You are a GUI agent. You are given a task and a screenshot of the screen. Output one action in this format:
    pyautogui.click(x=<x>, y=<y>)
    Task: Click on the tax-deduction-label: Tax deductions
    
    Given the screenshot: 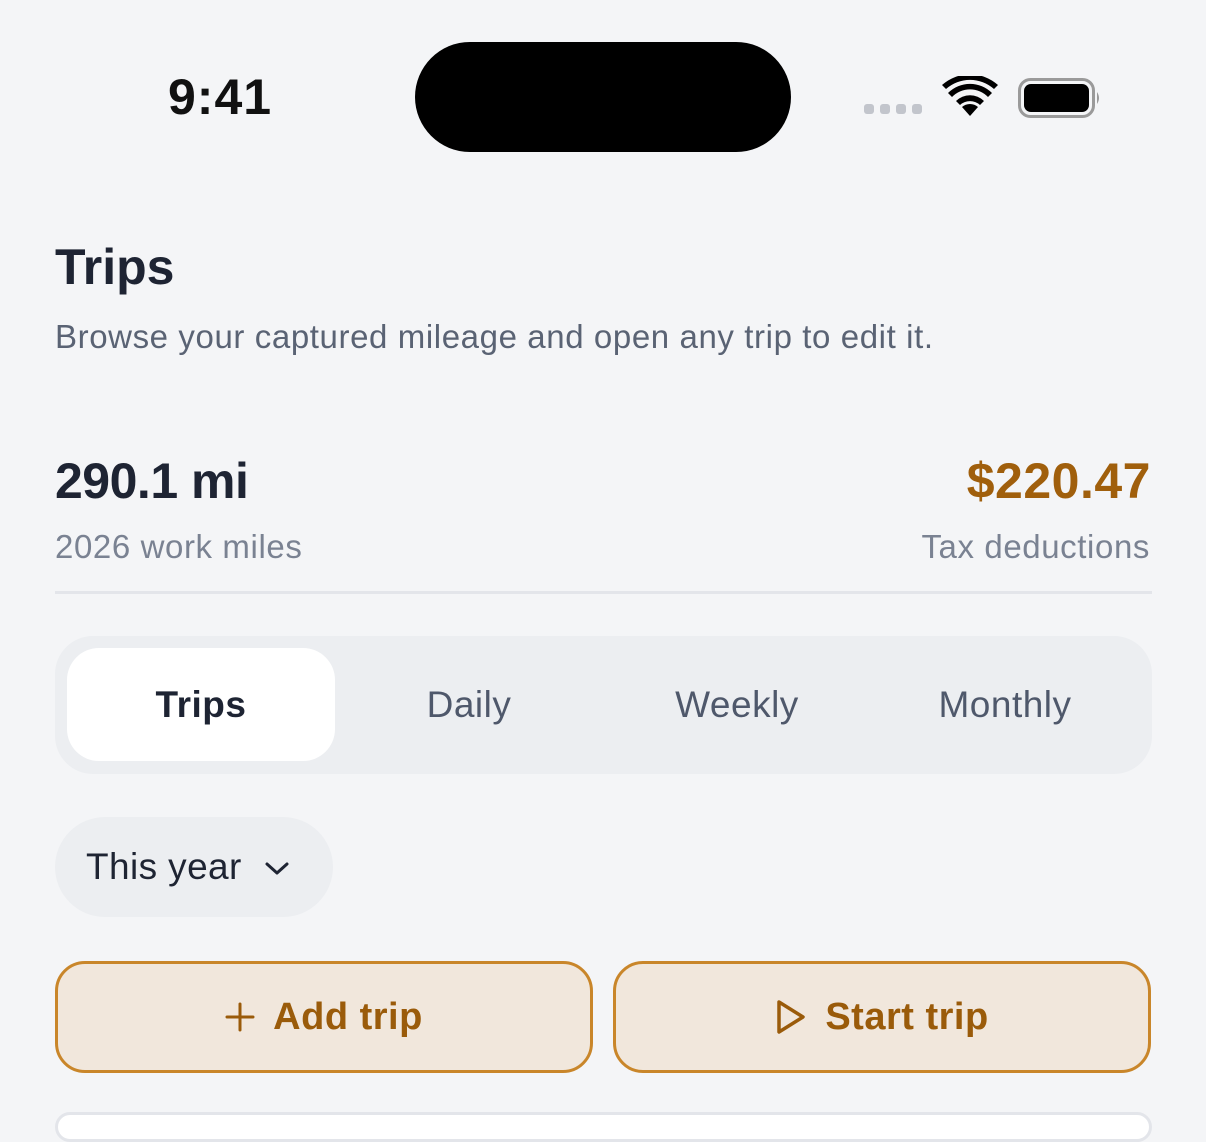 What is the action you would take?
    pyautogui.click(x=1035, y=546)
    